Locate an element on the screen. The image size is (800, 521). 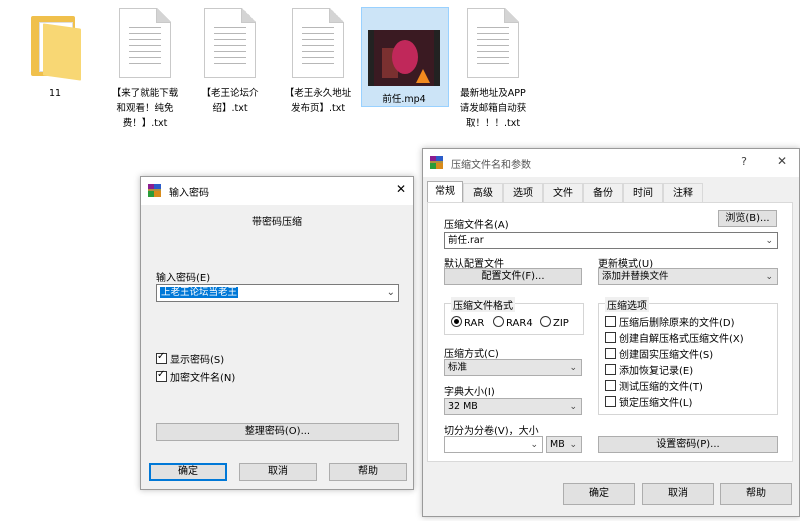
archive-cancel-button: 取消 is located at coordinates (678, 494).